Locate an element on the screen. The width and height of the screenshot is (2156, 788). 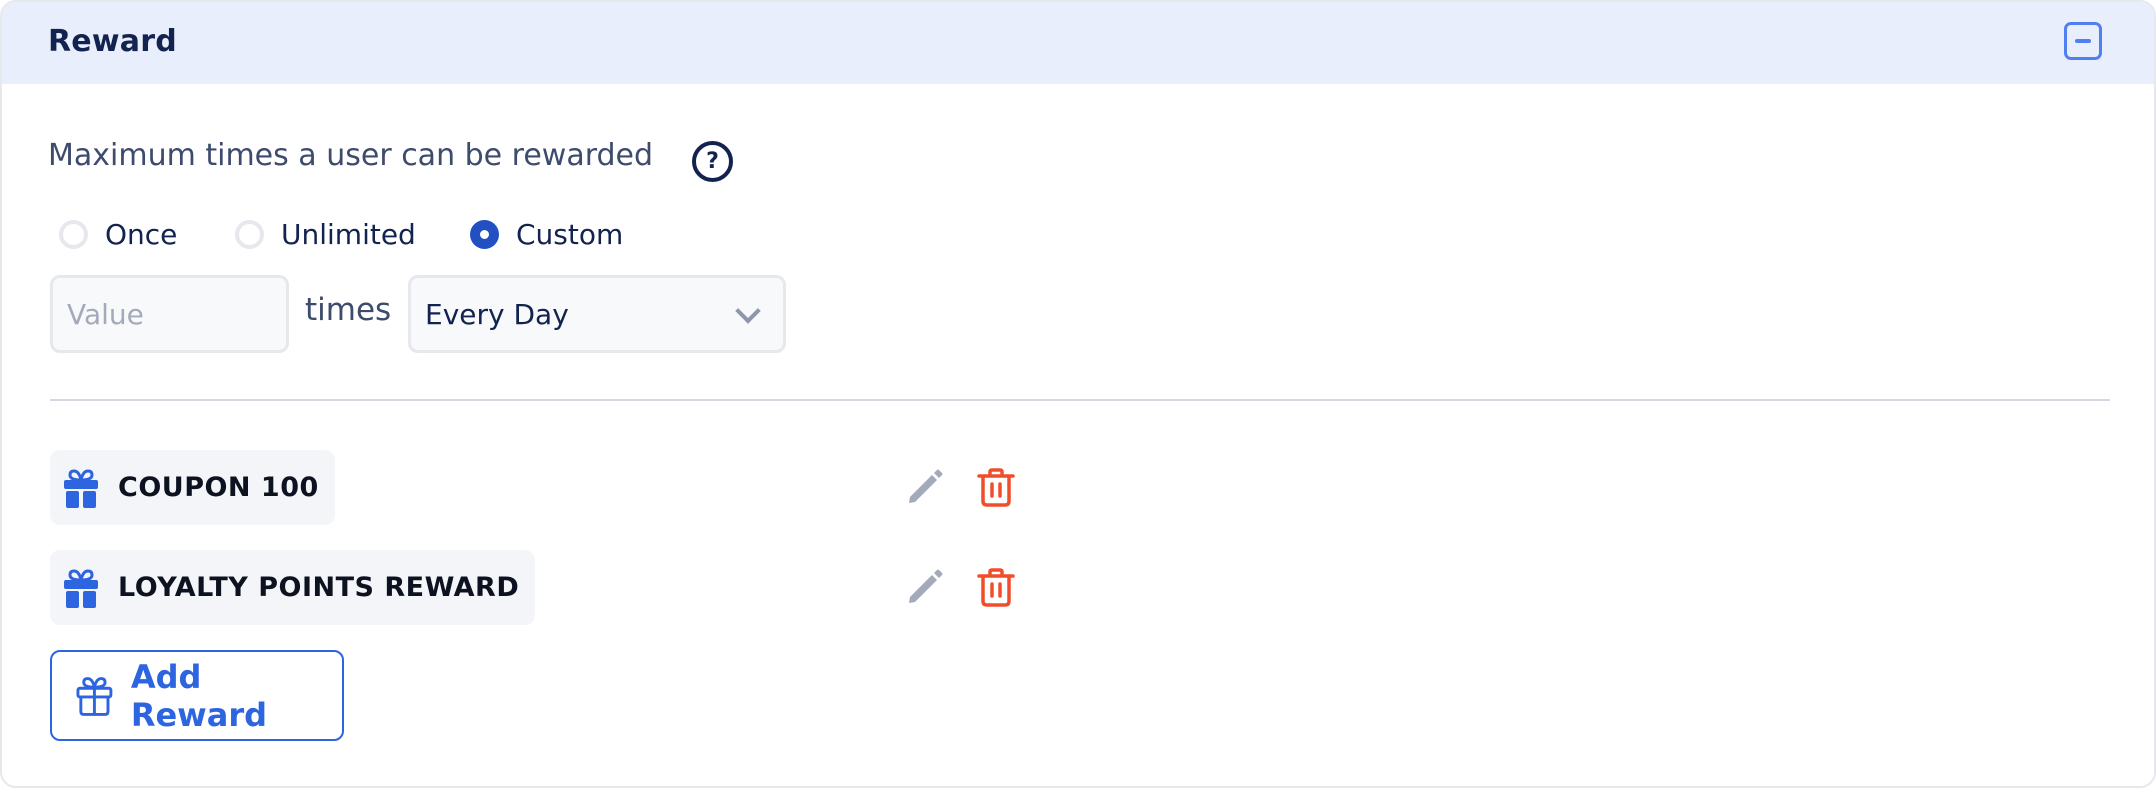
times-label: times is located at coordinates (348, 310).